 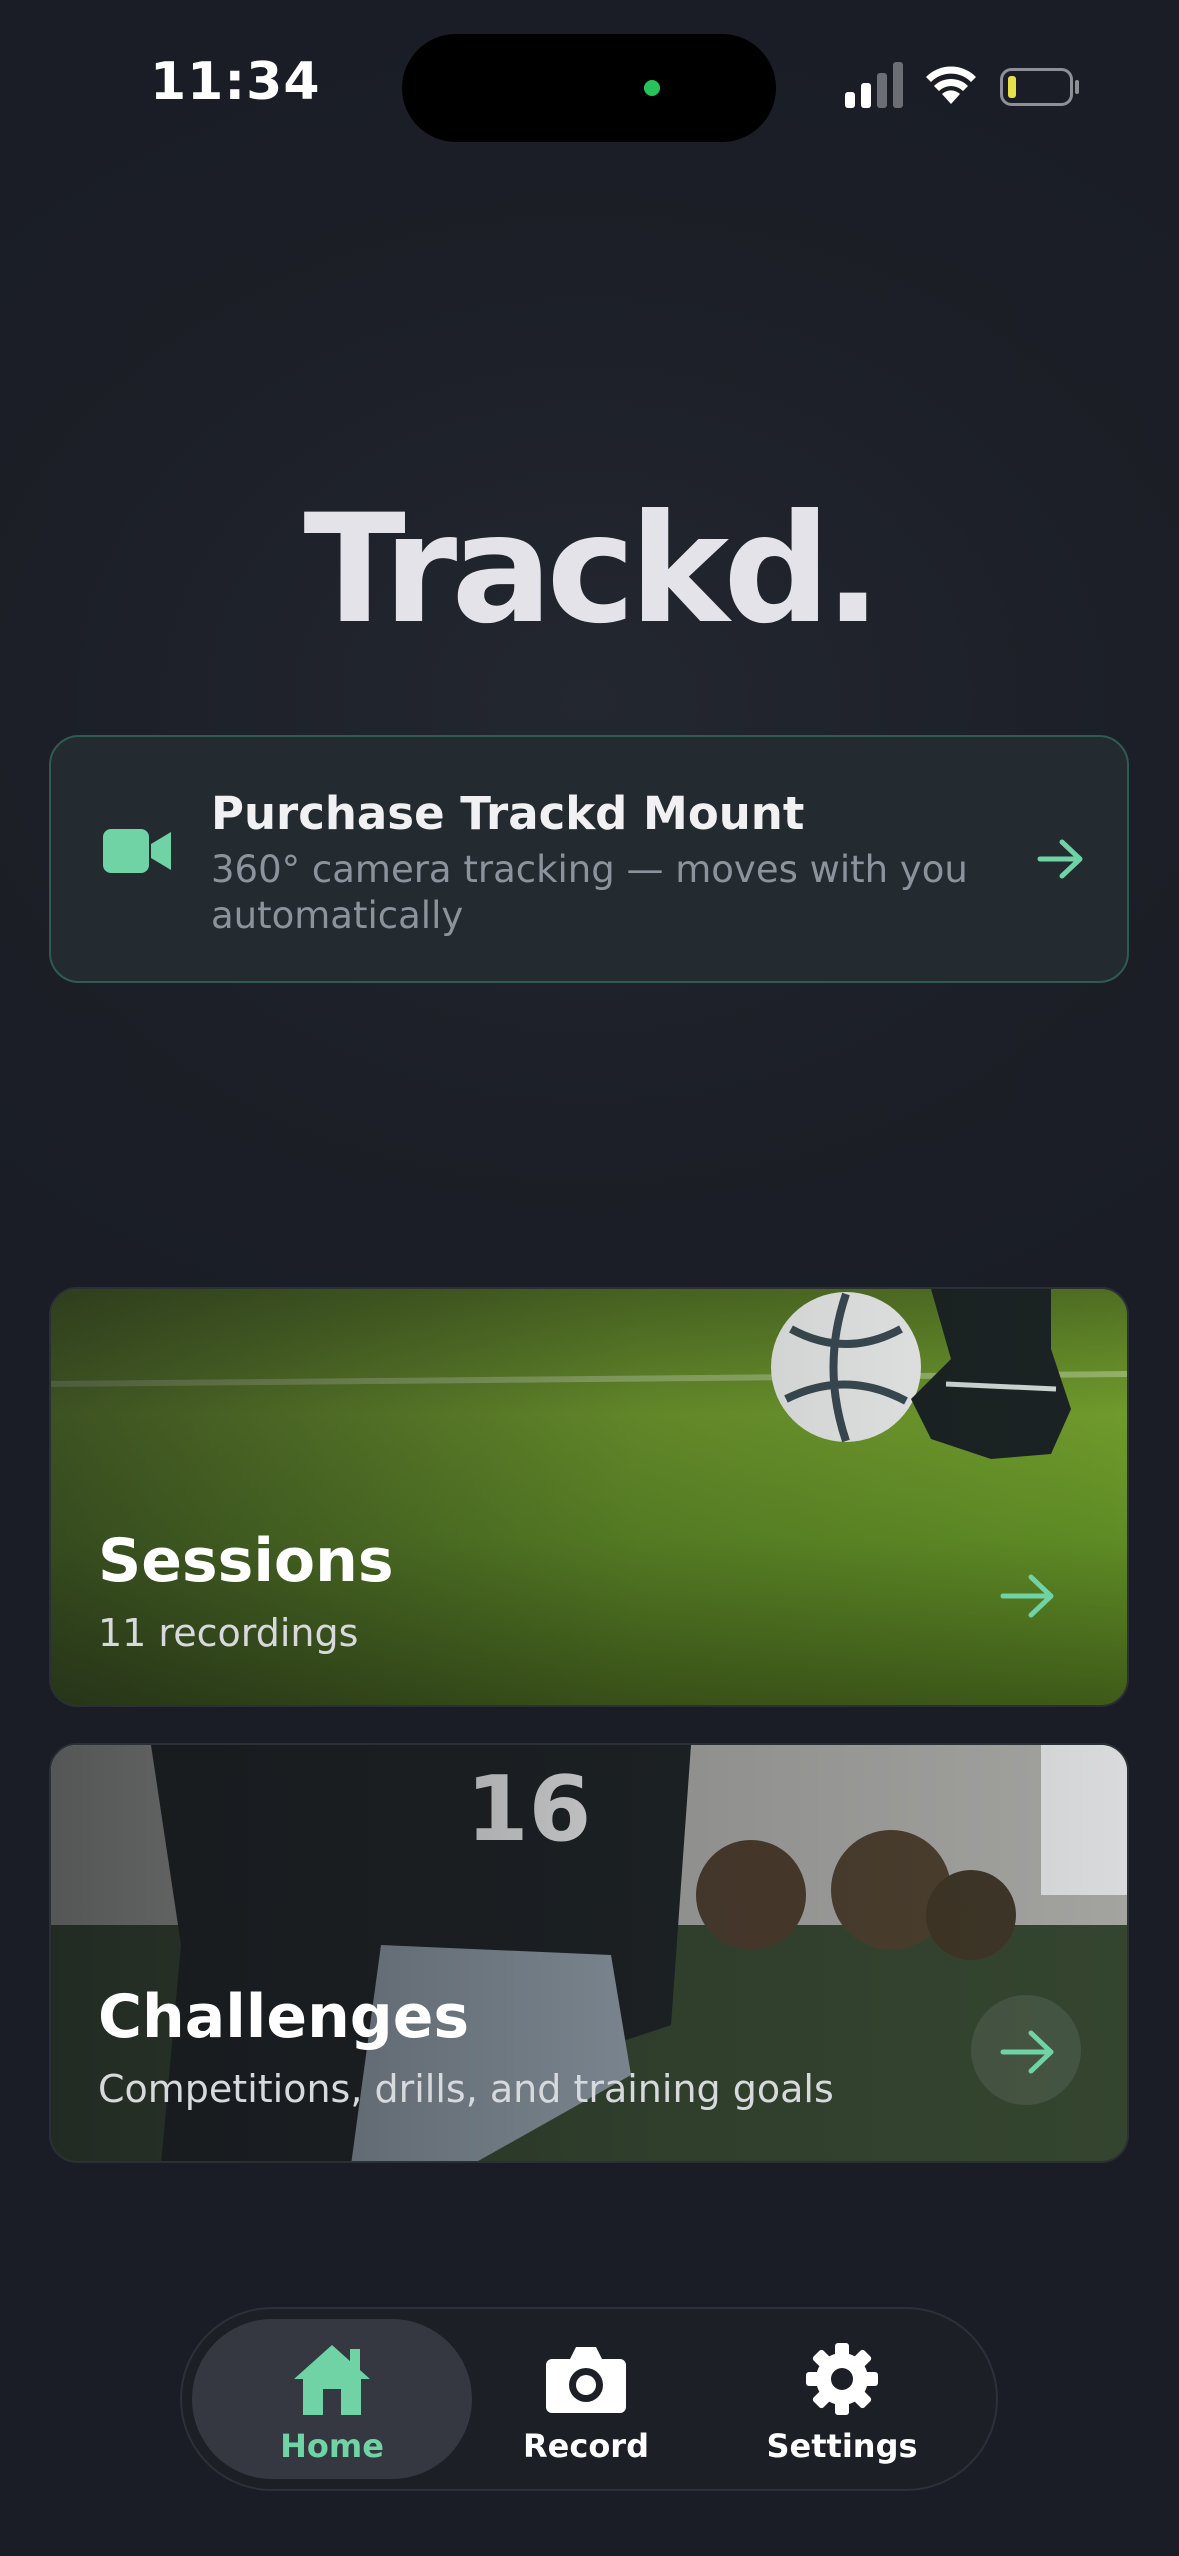 I want to click on status-bar: 11:34, so click(x=589, y=90).